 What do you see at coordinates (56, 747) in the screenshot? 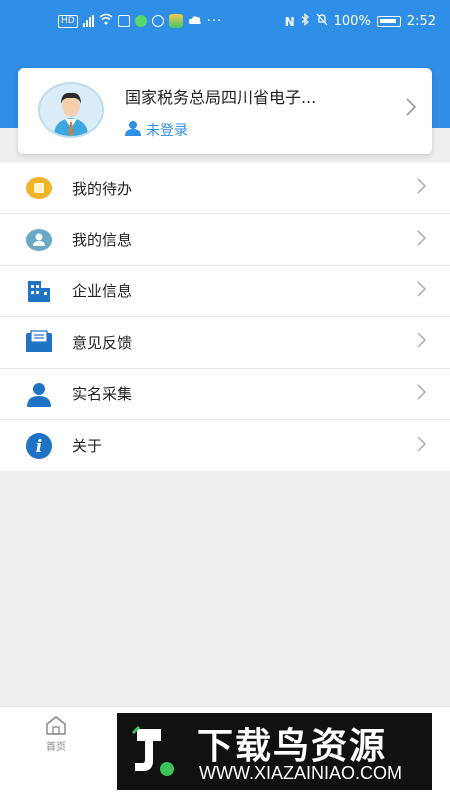
I see `tab-home-label: 首页` at bounding box center [56, 747].